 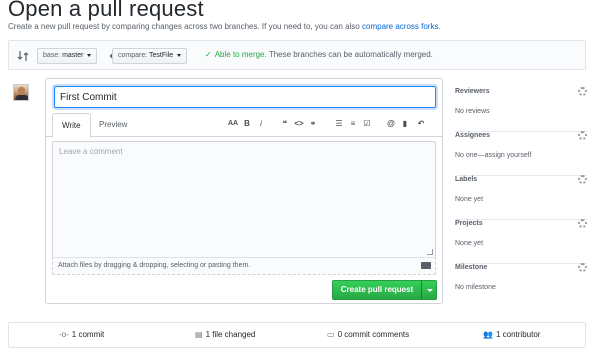 What do you see at coordinates (73, 55) in the screenshot?
I see `base-branch-name: master` at bounding box center [73, 55].